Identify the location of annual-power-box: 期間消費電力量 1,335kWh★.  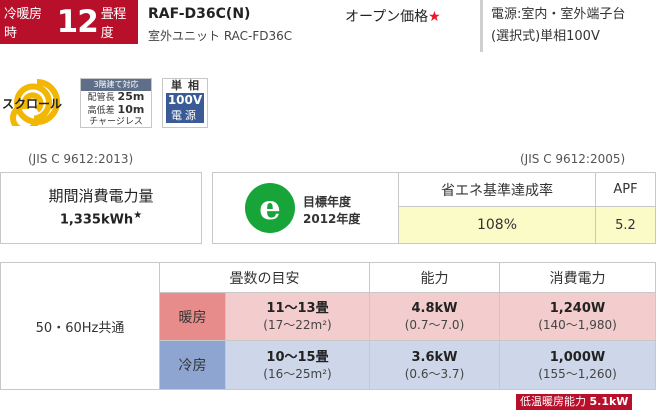
(101, 208).